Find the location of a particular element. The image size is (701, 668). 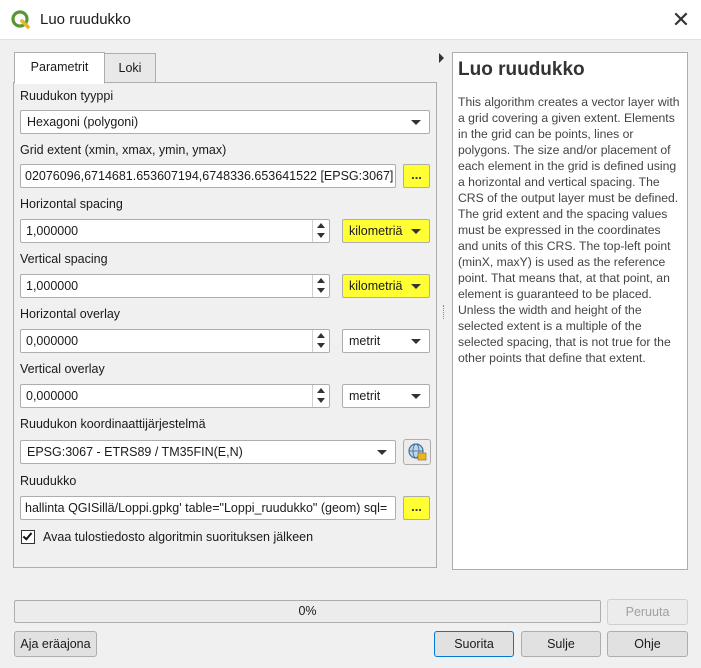

h-spacing-label: Horizontal spacing is located at coordinates (71, 204).